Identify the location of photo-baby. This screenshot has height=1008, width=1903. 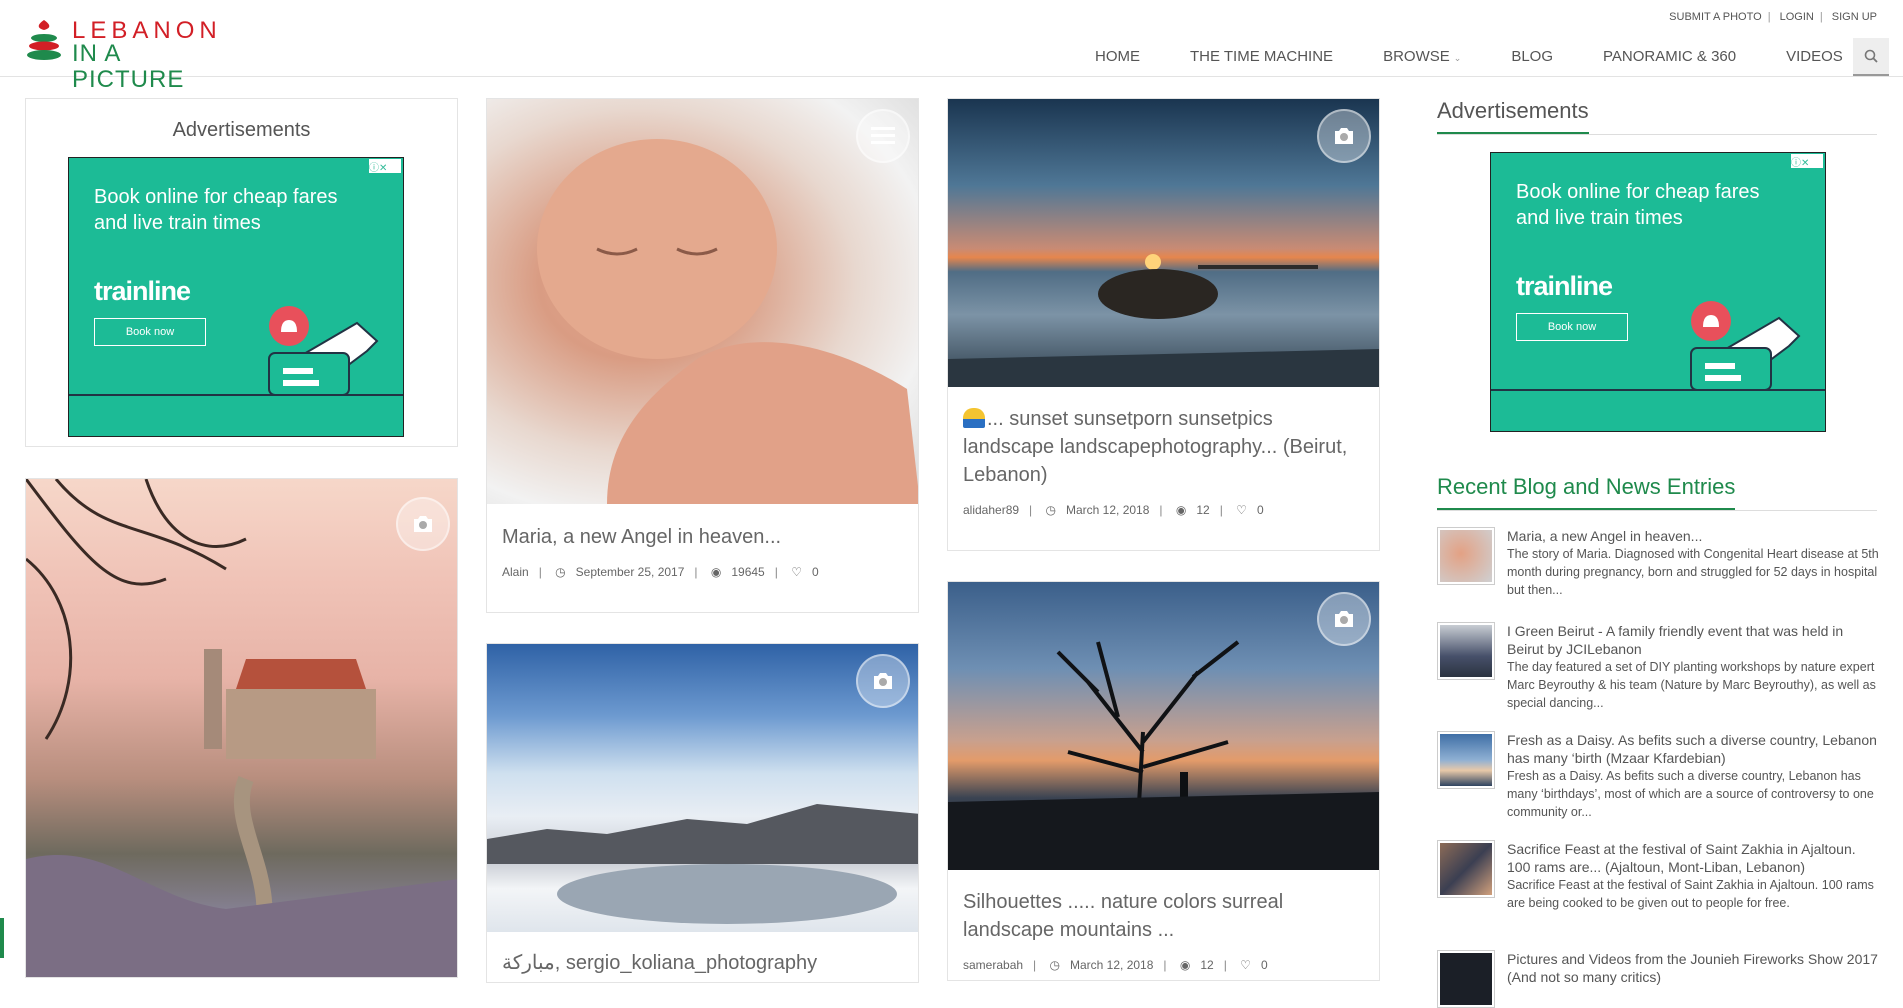
(702, 301).